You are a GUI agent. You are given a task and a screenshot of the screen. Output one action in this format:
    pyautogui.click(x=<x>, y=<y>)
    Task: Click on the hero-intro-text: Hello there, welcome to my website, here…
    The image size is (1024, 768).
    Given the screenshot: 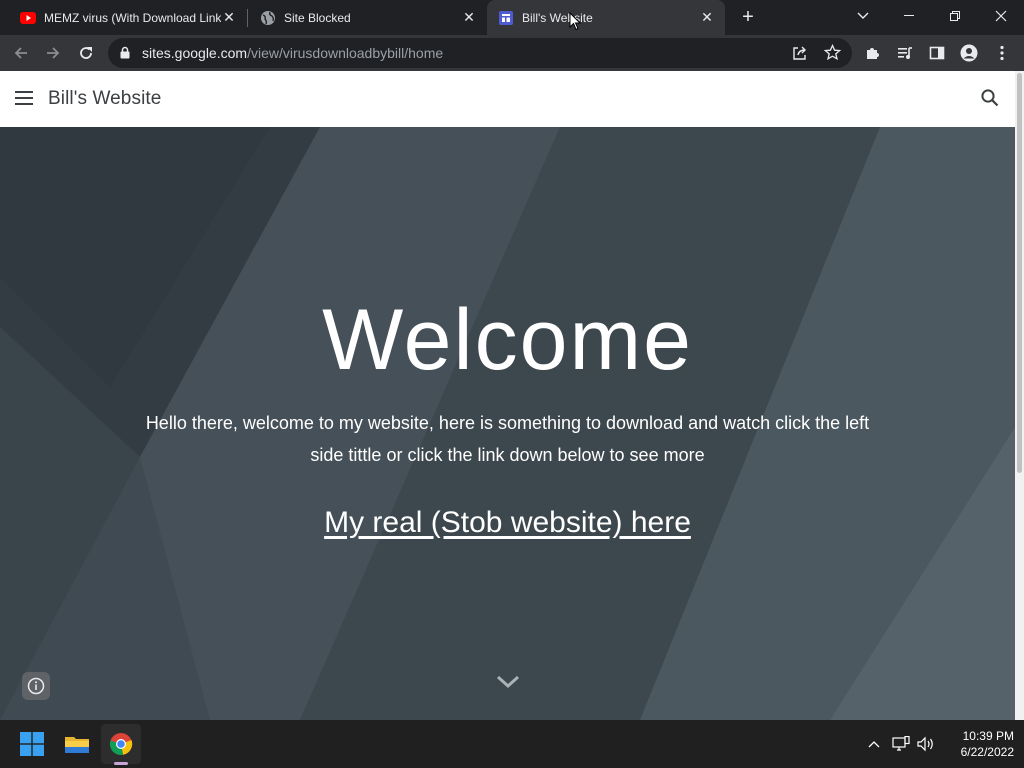 What is the action you would take?
    pyautogui.click(x=507, y=439)
    